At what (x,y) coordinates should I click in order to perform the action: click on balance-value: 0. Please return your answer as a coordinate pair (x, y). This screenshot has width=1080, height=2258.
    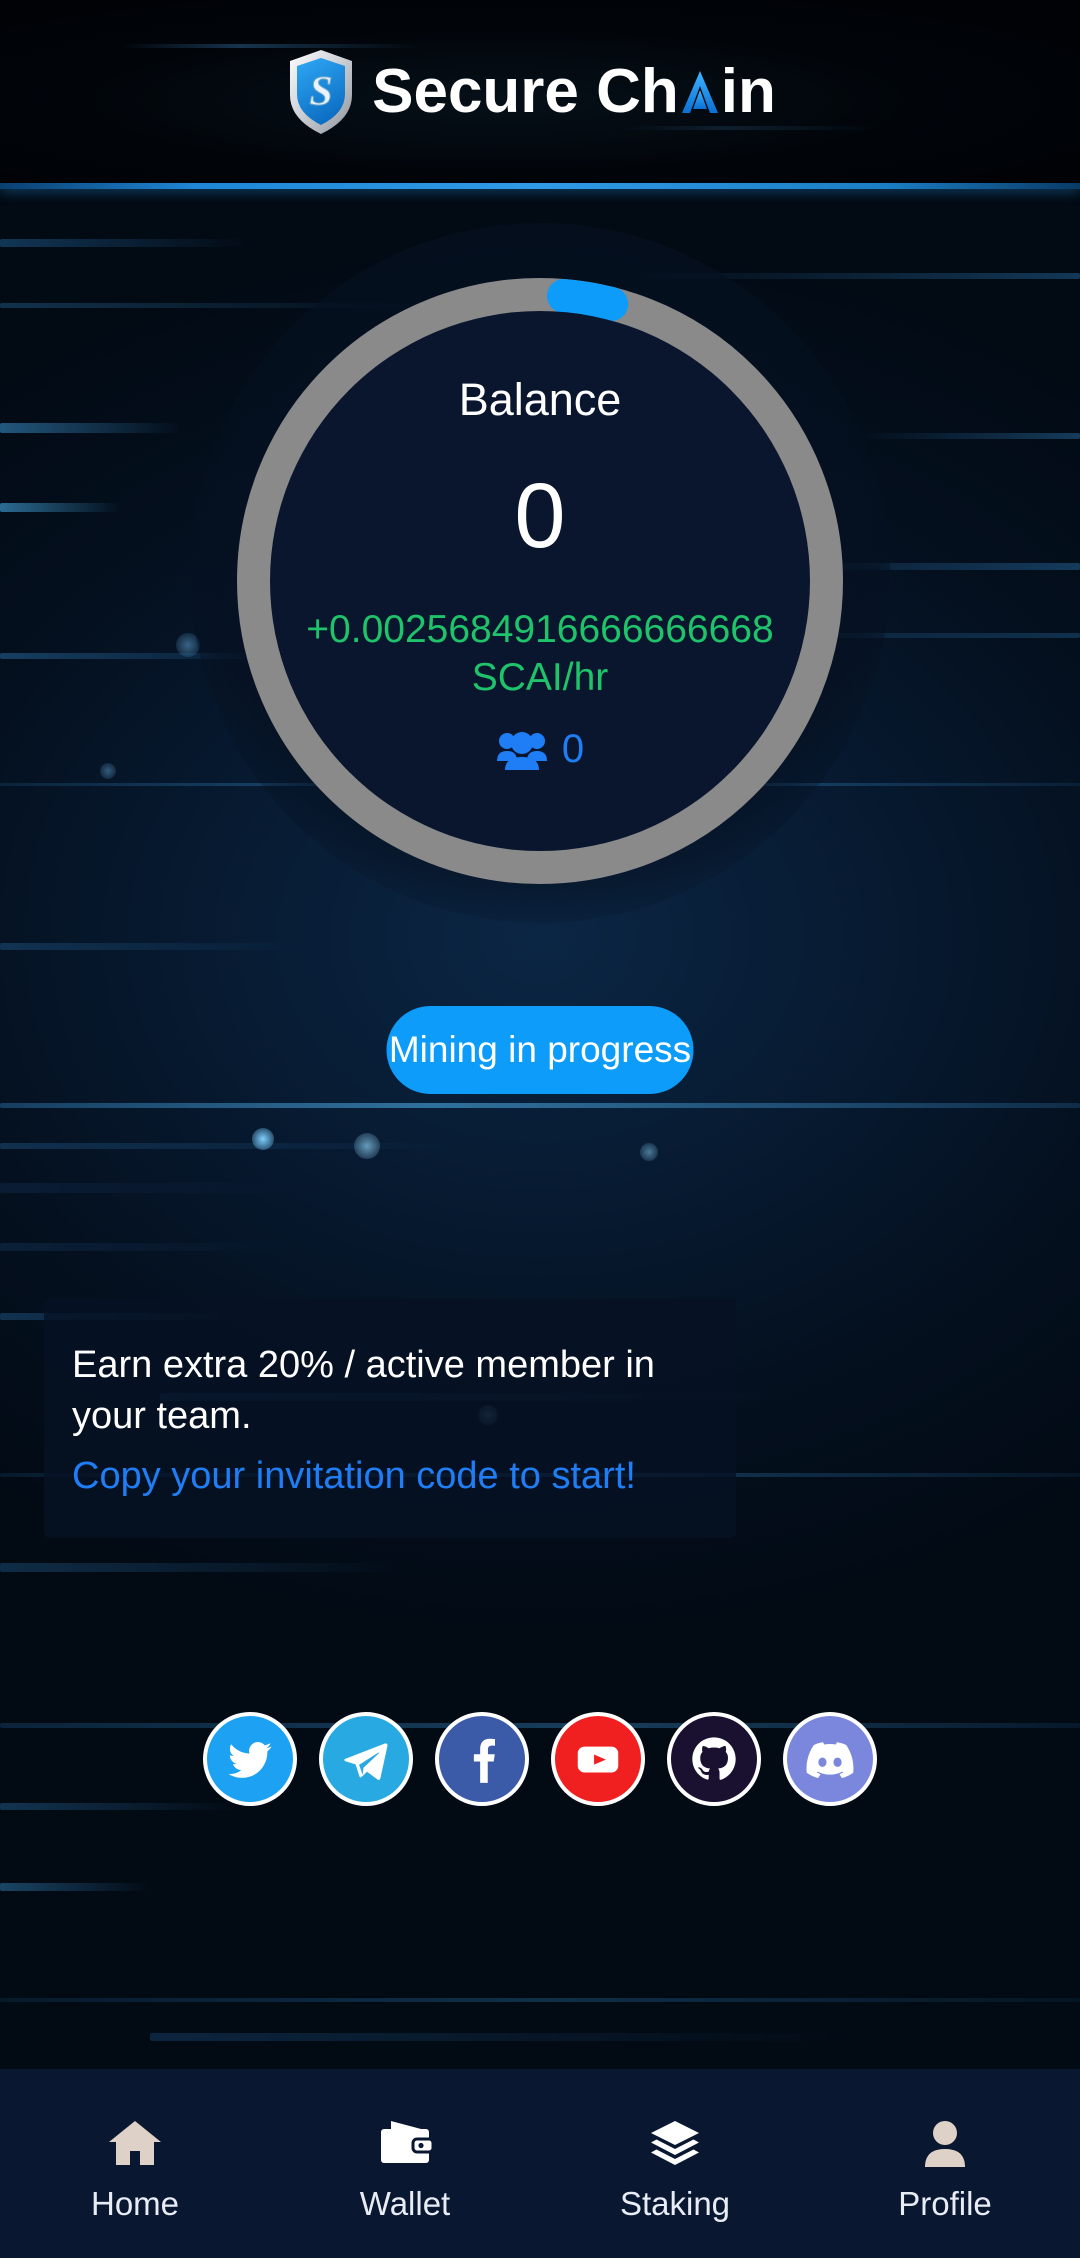
    Looking at the image, I should click on (540, 516).